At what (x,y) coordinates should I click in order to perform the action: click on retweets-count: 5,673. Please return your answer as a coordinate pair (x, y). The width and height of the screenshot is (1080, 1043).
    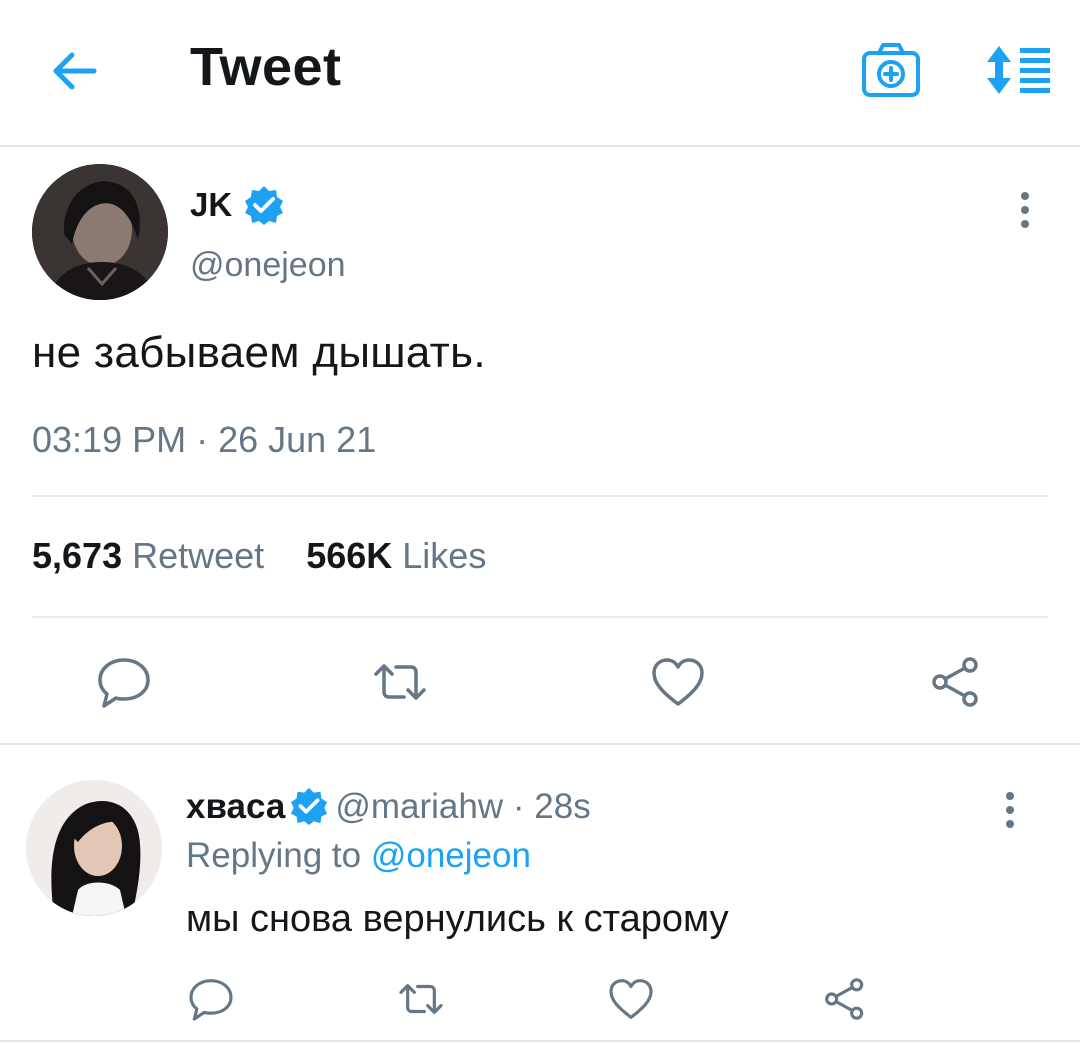
    Looking at the image, I should click on (77, 555).